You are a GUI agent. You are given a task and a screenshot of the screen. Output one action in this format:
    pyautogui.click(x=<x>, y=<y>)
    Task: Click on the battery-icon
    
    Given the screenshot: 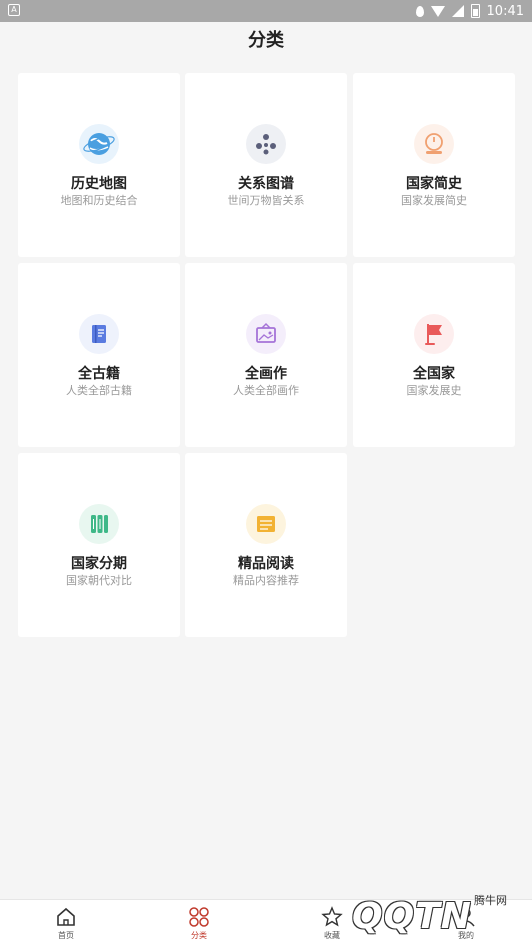 What is the action you would take?
    pyautogui.click(x=475, y=11)
    